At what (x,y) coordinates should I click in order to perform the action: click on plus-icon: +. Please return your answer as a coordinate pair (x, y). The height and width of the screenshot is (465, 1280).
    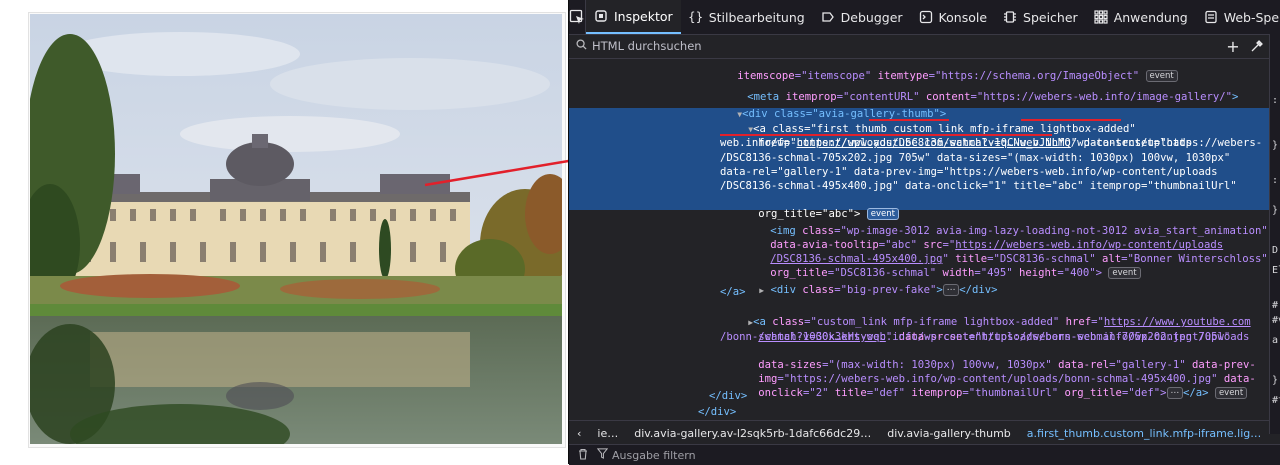
    Looking at the image, I should click on (1233, 46).